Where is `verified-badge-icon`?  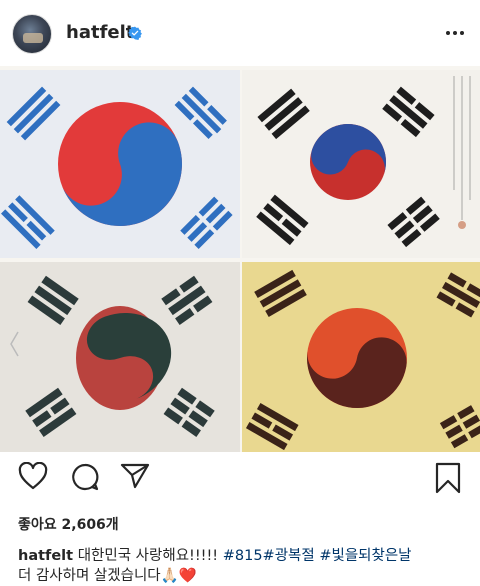 verified-badge-icon is located at coordinates (135, 33).